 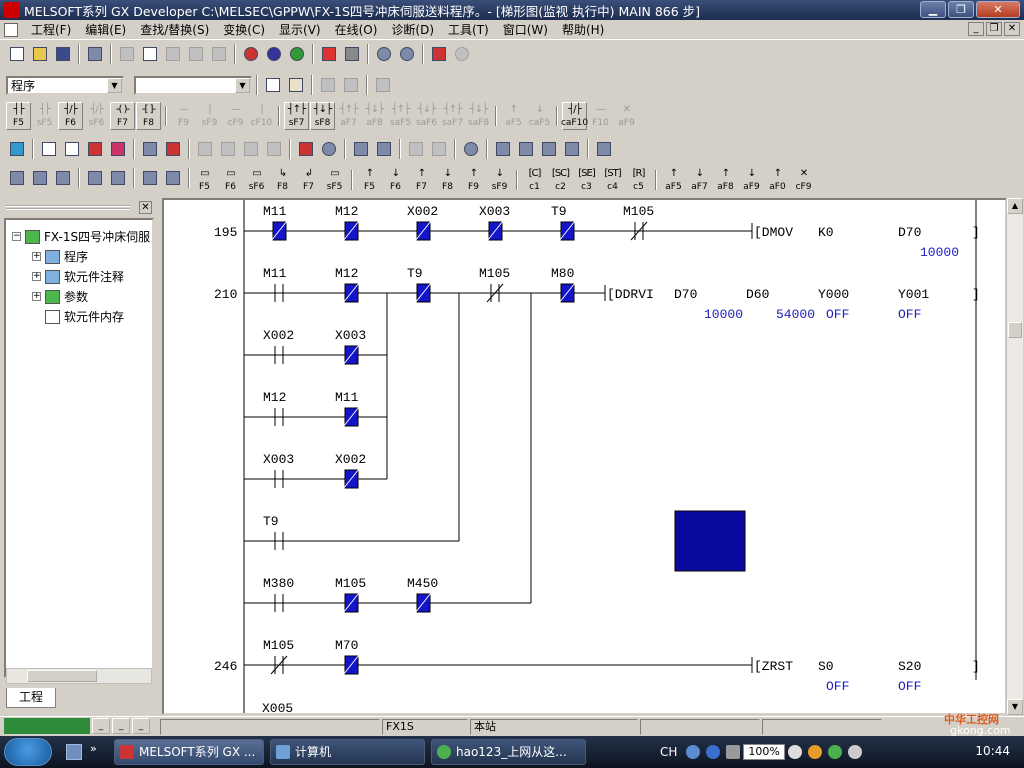 What do you see at coordinates (369, 180) in the screenshot?
I see `key-f5-button: ↑ F5` at bounding box center [369, 180].